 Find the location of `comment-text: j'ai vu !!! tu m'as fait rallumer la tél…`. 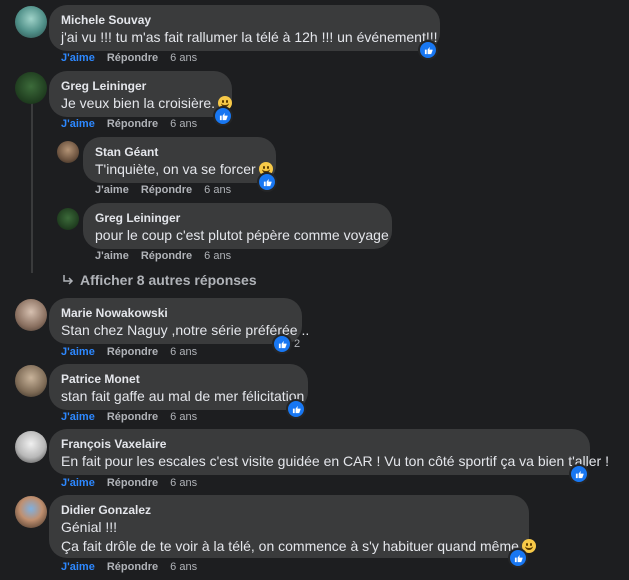

comment-text: j'ai vu !!! tu m'as fait rallumer la tél… is located at coordinates (249, 37).